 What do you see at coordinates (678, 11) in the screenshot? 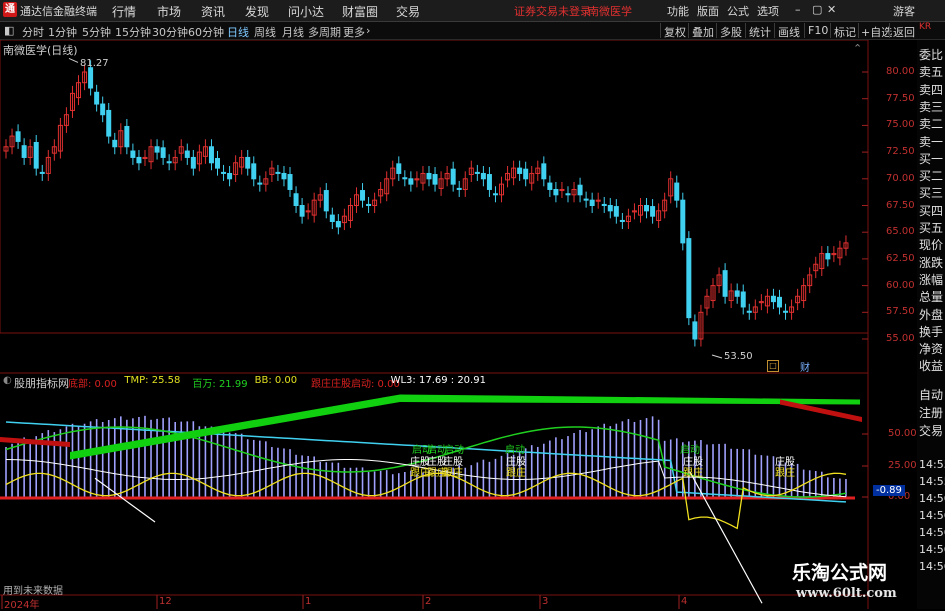
I see `menu-item-function: 功能` at bounding box center [678, 11].